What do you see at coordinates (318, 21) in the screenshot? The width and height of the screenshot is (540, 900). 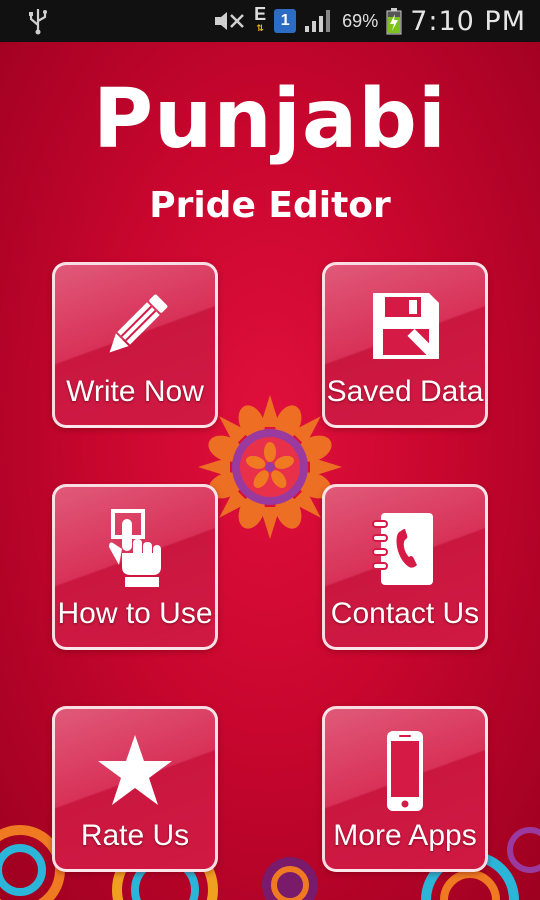 I see `signal-strength-icon` at bounding box center [318, 21].